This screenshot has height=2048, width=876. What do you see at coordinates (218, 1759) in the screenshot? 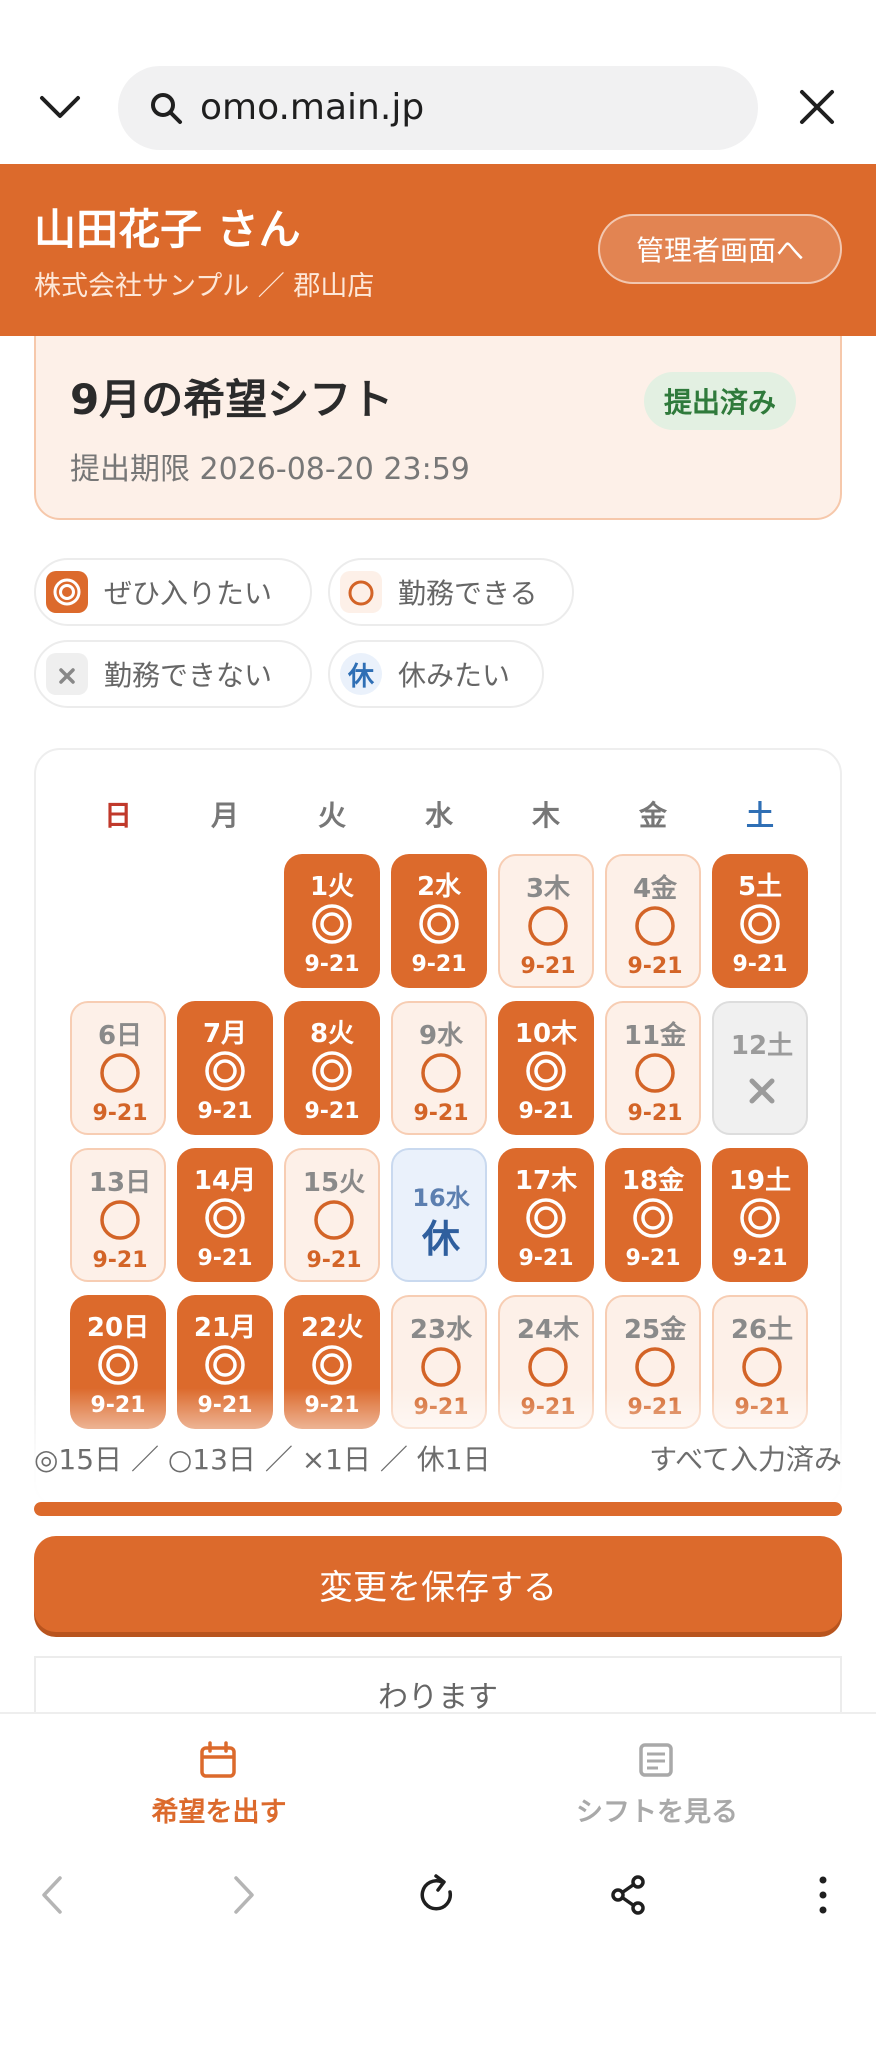
I see `calendar-icon` at bounding box center [218, 1759].